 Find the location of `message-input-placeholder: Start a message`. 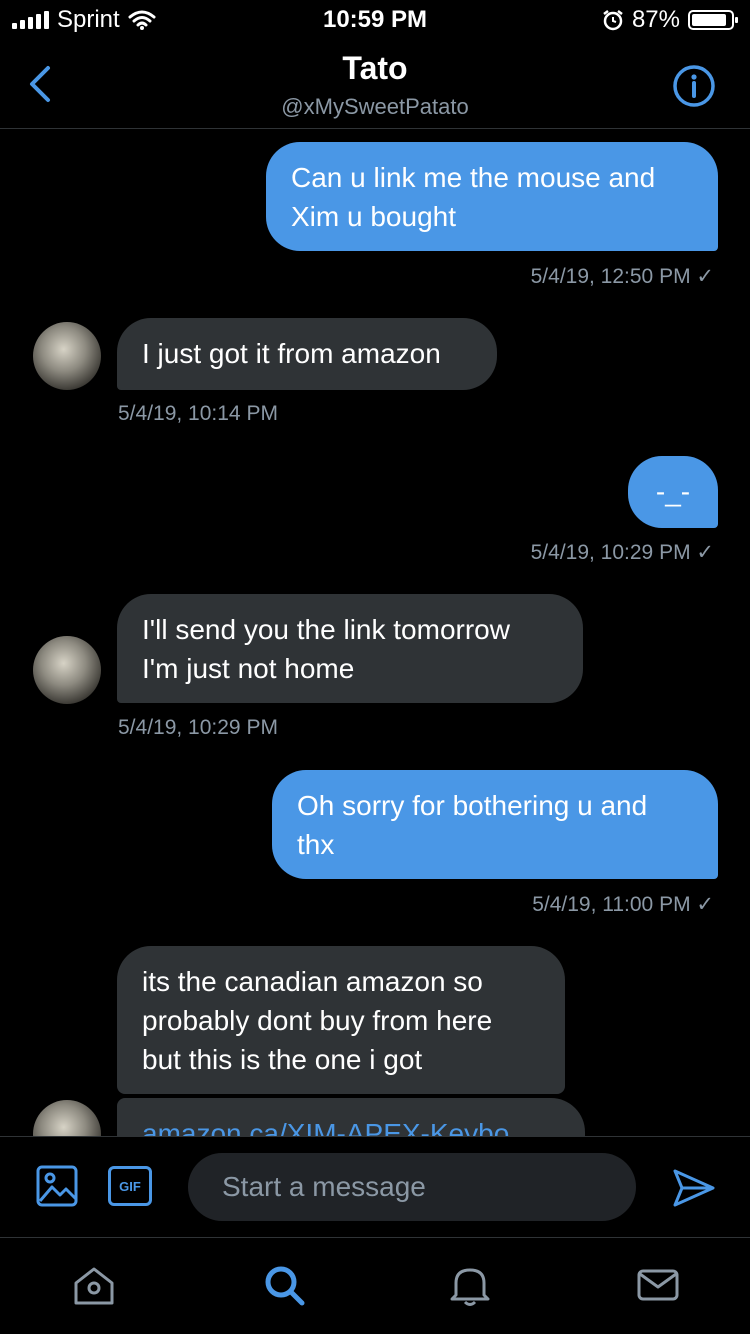

message-input-placeholder: Start a message is located at coordinates (324, 1186).